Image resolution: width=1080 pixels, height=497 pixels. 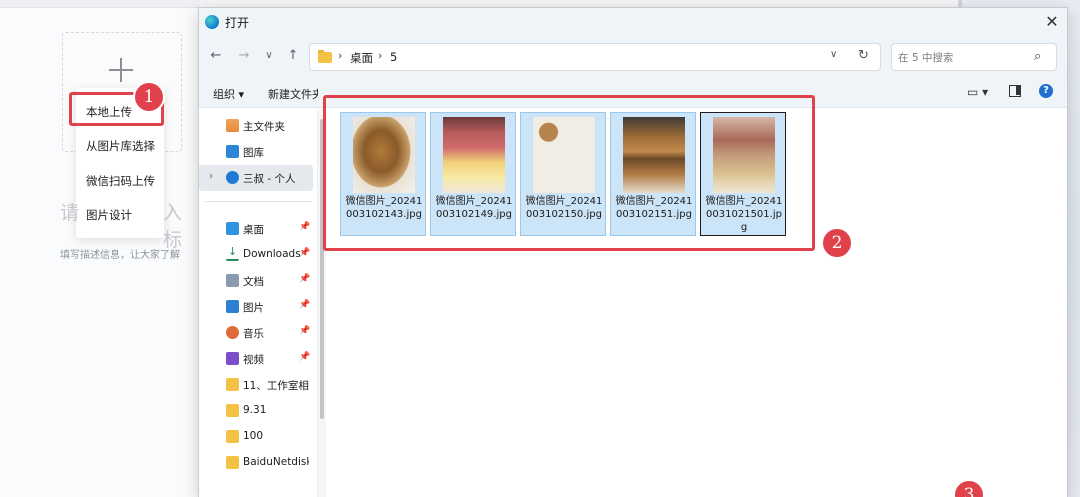 What do you see at coordinates (1046, 91) in the screenshot?
I see `help-icon: ?` at bounding box center [1046, 91].